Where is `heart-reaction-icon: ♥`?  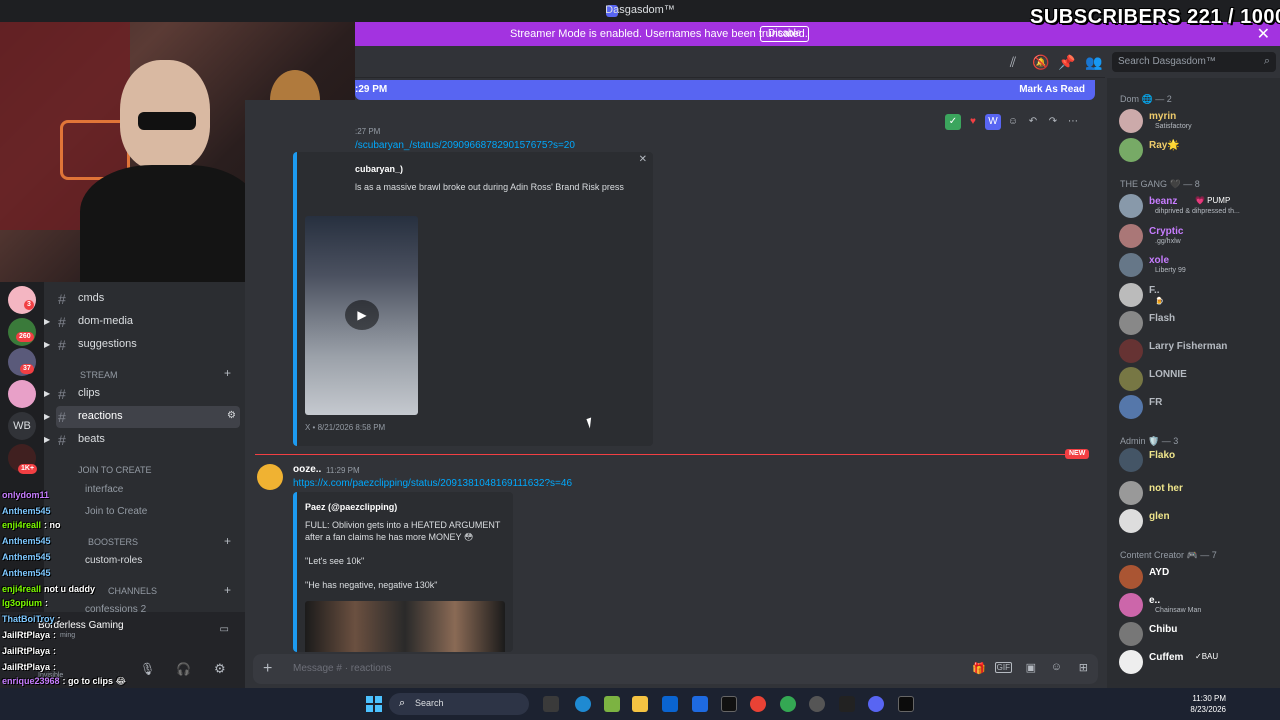
heart-reaction-icon: ♥ is located at coordinates (973, 122).